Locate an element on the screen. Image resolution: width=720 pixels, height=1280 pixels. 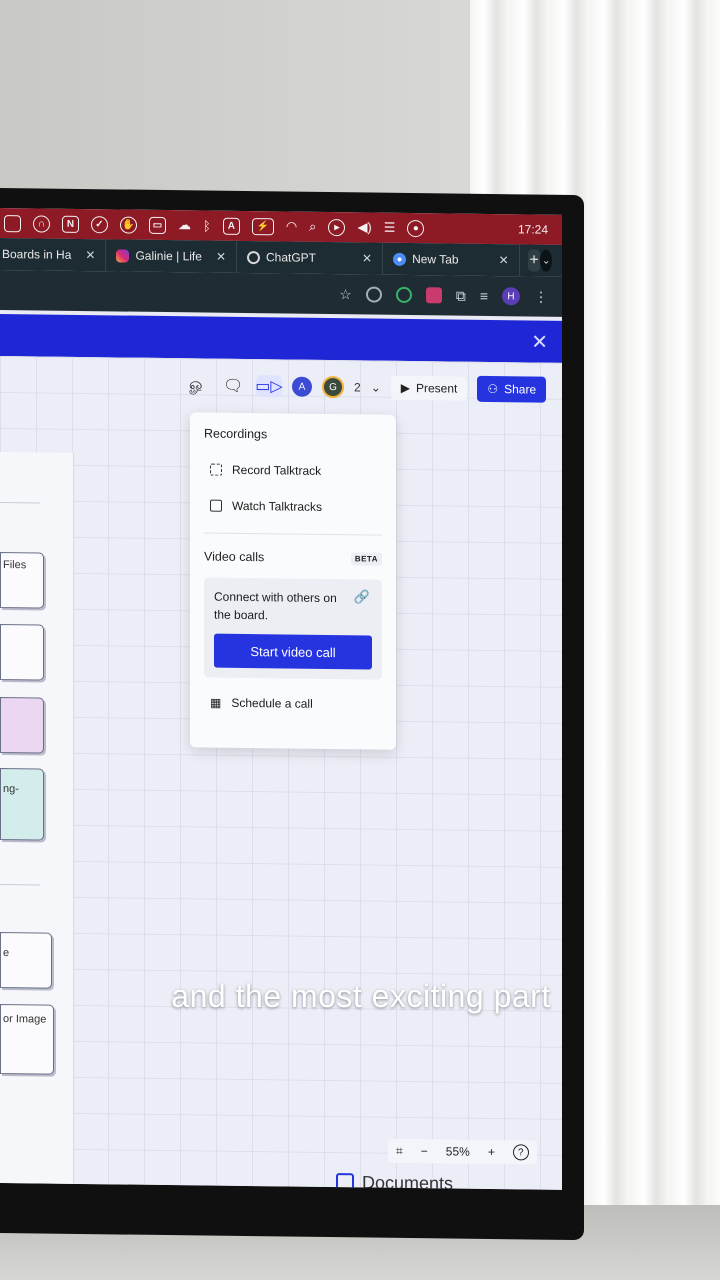
extension-green-icon is located at coordinates (403, 295).